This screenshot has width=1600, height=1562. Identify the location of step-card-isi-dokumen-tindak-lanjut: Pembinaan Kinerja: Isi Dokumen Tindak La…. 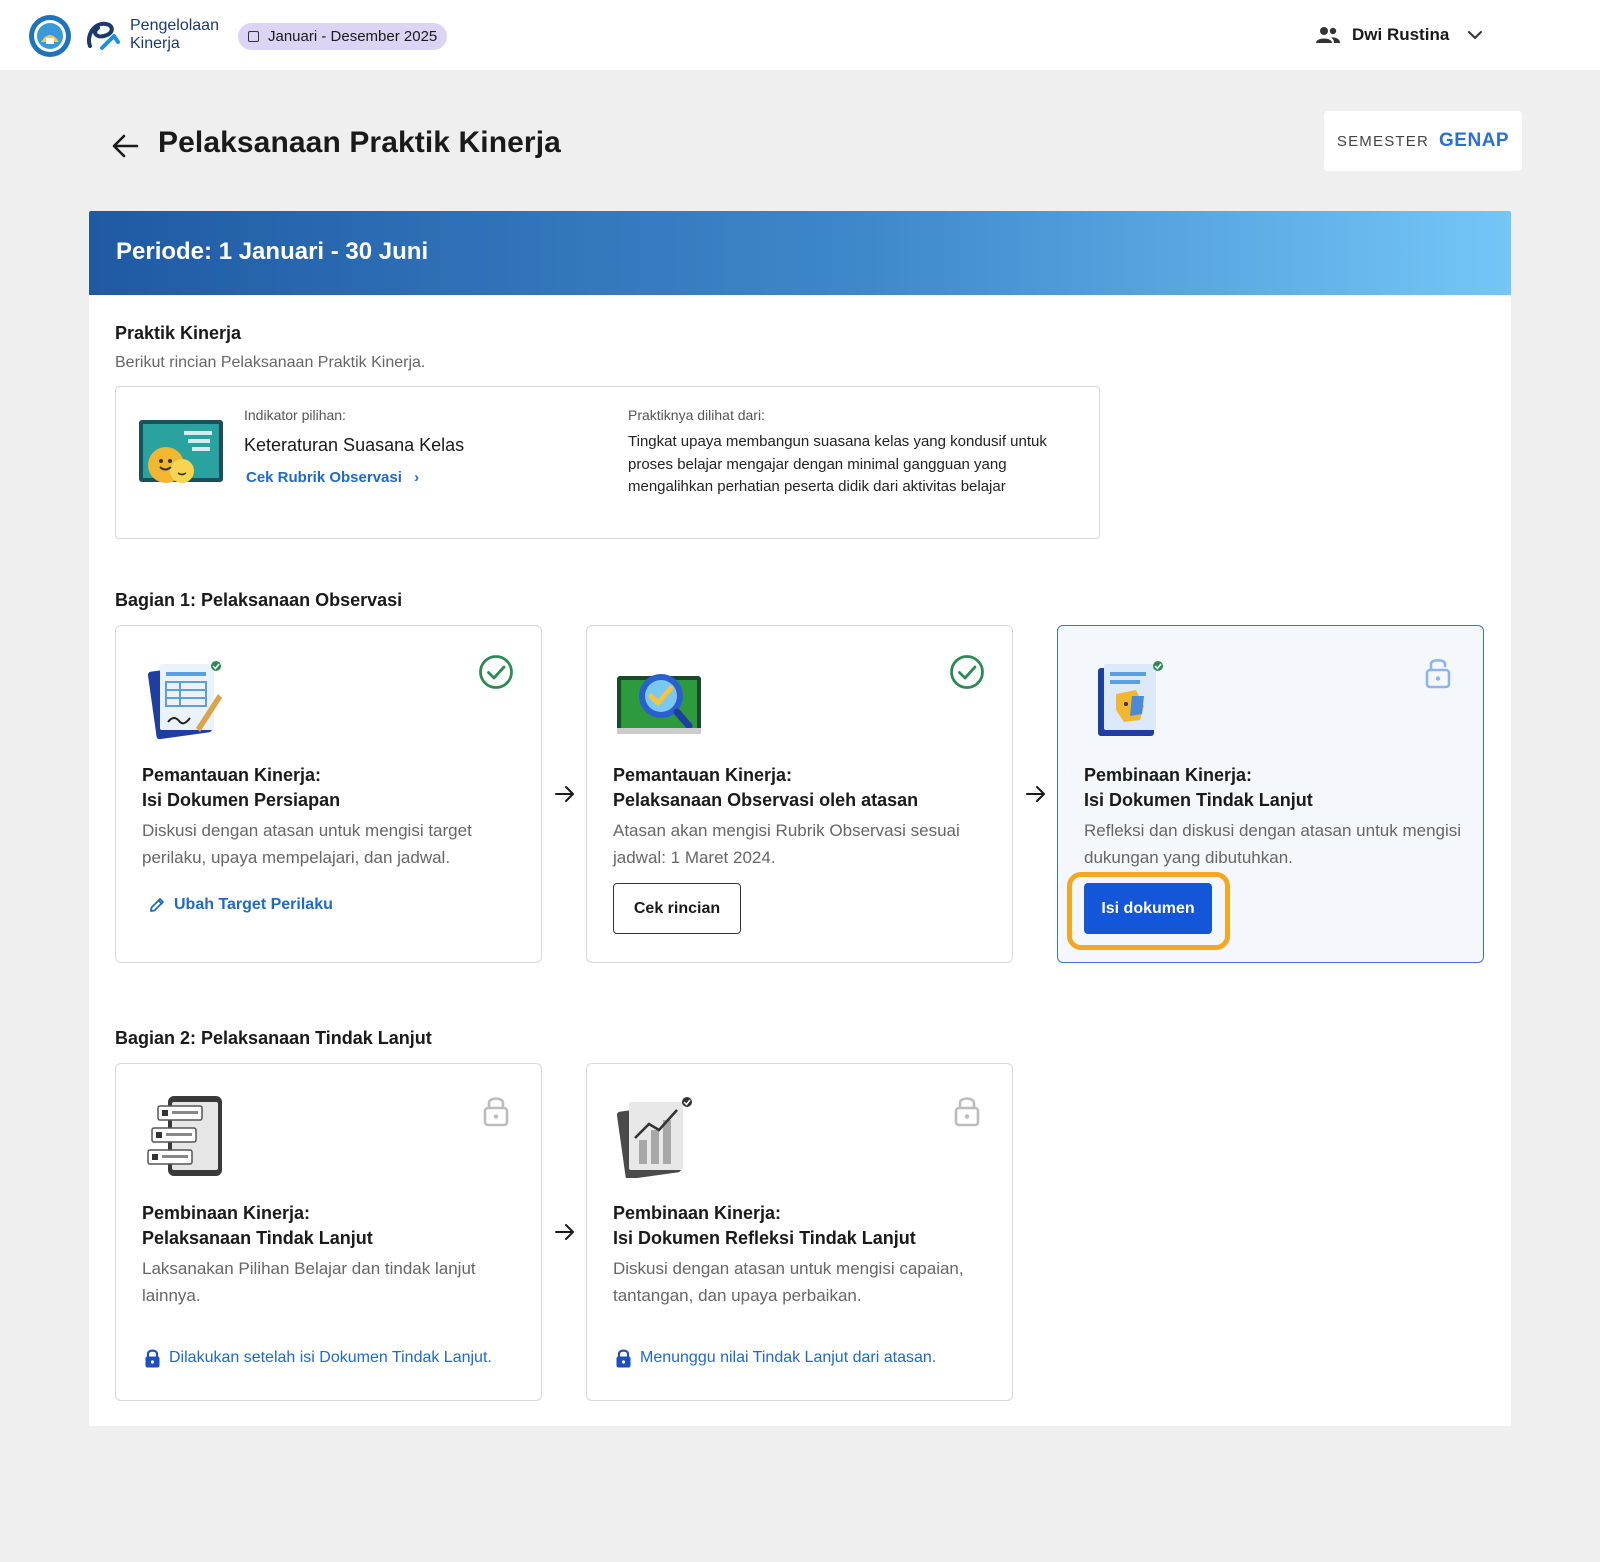
(1270, 794).